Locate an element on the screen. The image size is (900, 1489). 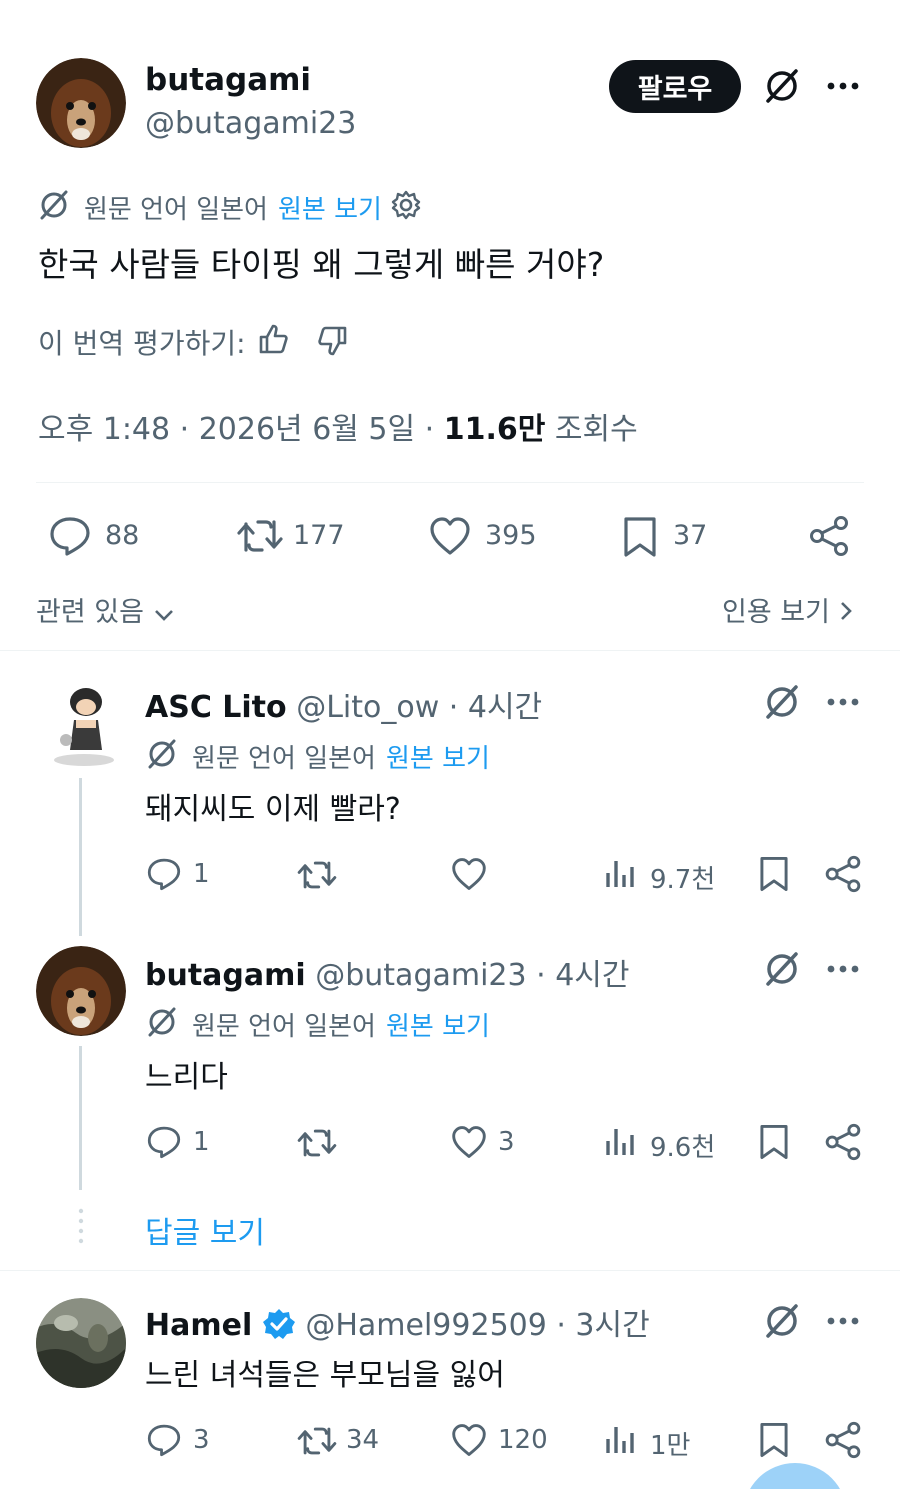
reply-author-handle: @butagami23 · 4시간 is located at coordinates (472, 975).